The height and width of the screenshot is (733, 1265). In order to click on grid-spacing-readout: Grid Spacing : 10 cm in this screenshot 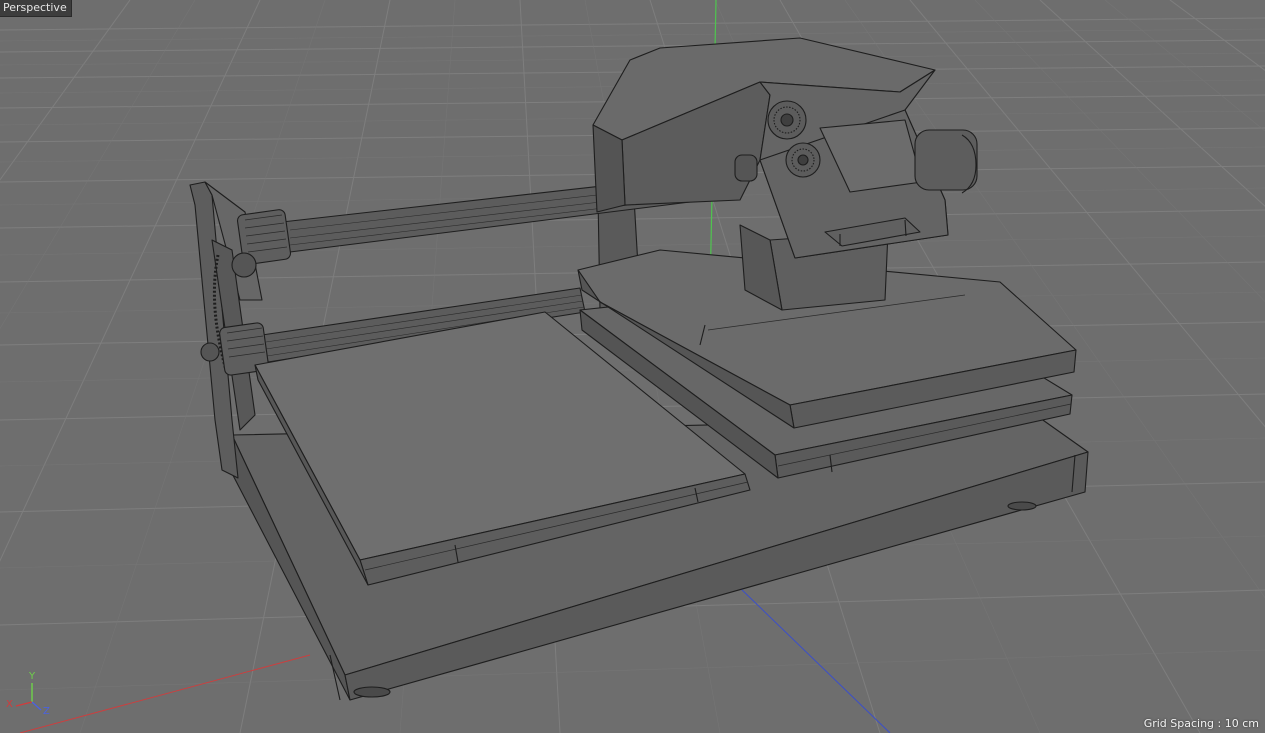, I will do `click(1201, 723)`.